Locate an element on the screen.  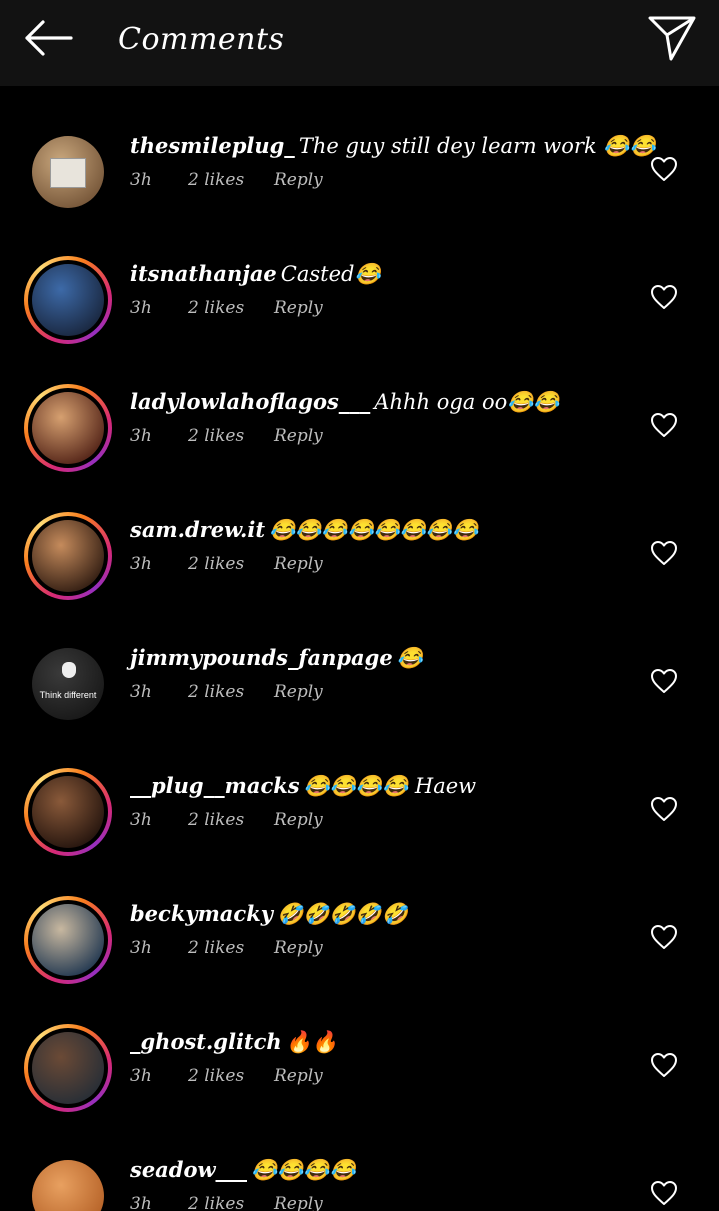
page-title: Comments is located at coordinates (201, 39).